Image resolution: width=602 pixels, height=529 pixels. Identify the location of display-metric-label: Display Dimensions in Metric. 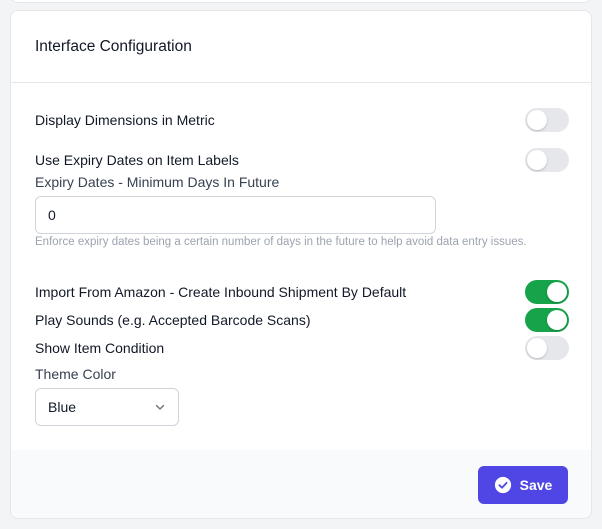
(125, 120).